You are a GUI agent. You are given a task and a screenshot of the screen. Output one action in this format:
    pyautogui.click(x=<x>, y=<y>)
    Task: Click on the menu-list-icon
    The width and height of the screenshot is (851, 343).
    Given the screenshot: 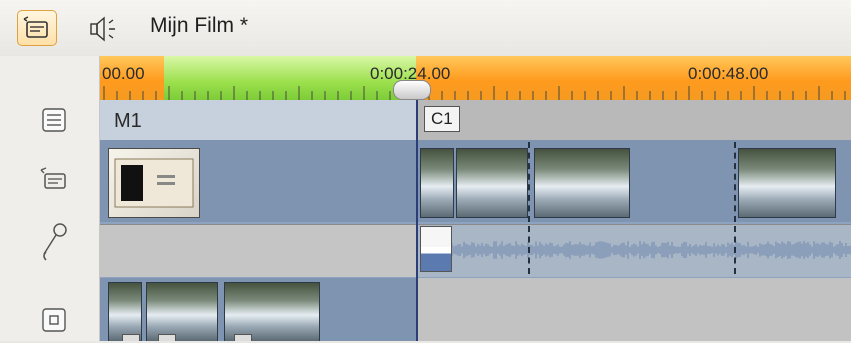 What is the action you would take?
    pyautogui.click(x=54, y=120)
    